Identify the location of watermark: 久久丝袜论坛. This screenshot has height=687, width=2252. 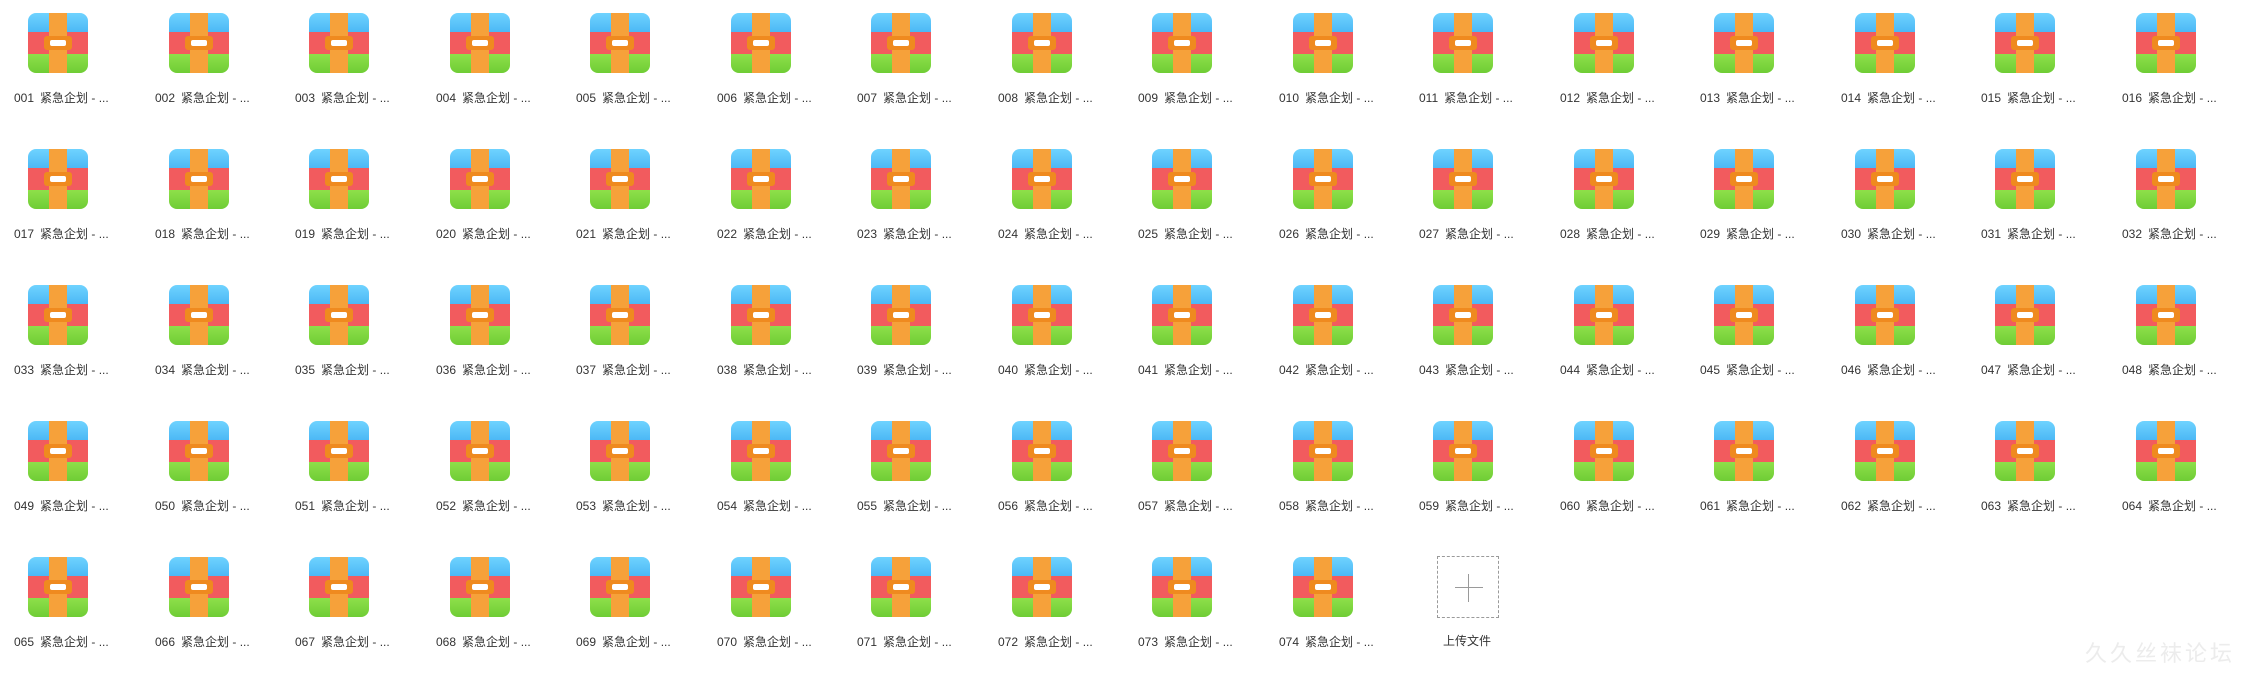
(2160, 653).